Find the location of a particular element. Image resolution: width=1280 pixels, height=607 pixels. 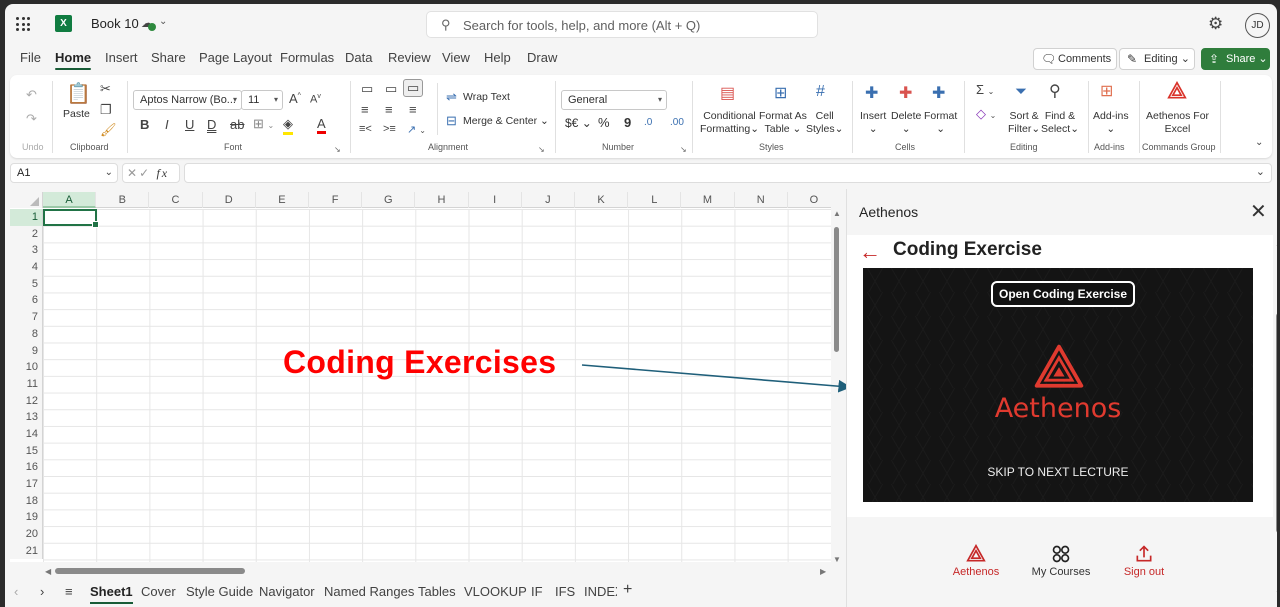

skip-to-next-lecture-link: SKIP TO NEXT LECTURE is located at coordinates (1058, 472).